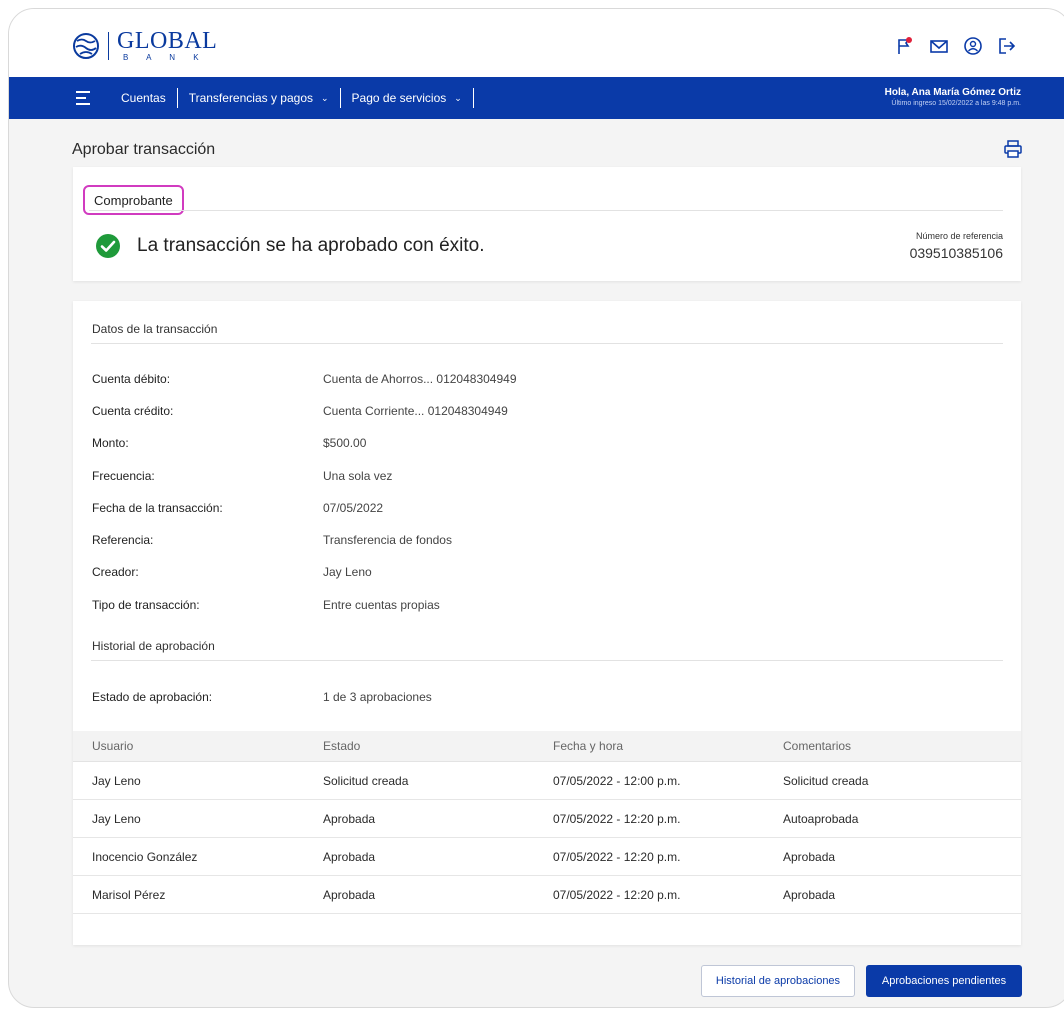  I want to click on detail-label: Referencia:, so click(123, 540).